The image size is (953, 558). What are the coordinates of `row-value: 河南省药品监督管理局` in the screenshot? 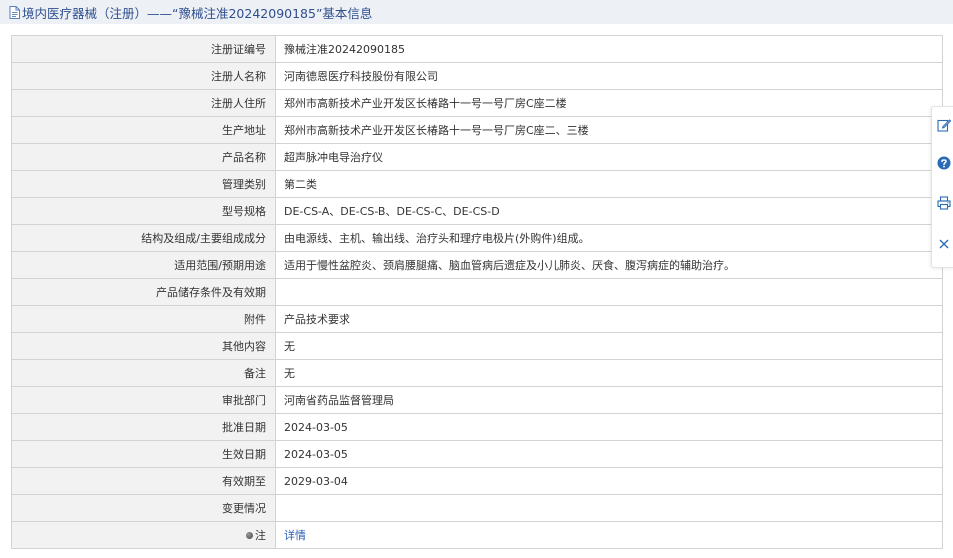 It's located at (609, 400).